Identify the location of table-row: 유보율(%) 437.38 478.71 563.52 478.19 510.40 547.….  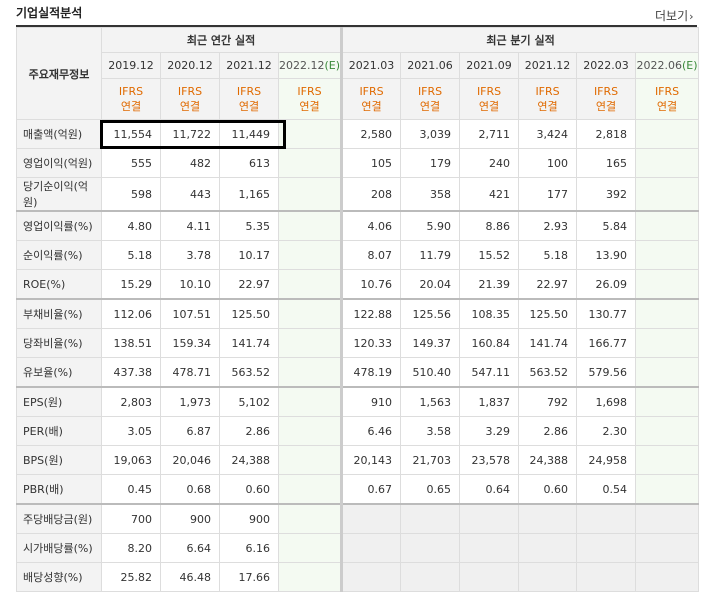
(358, 372).